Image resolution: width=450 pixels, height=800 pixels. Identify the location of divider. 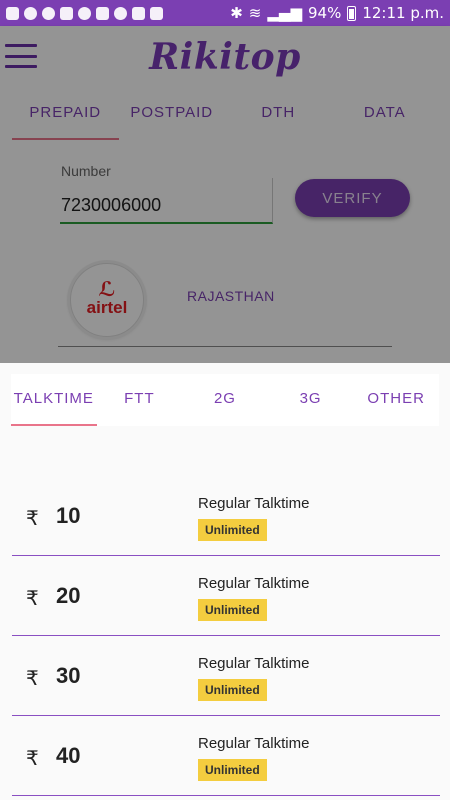
(225, 346).